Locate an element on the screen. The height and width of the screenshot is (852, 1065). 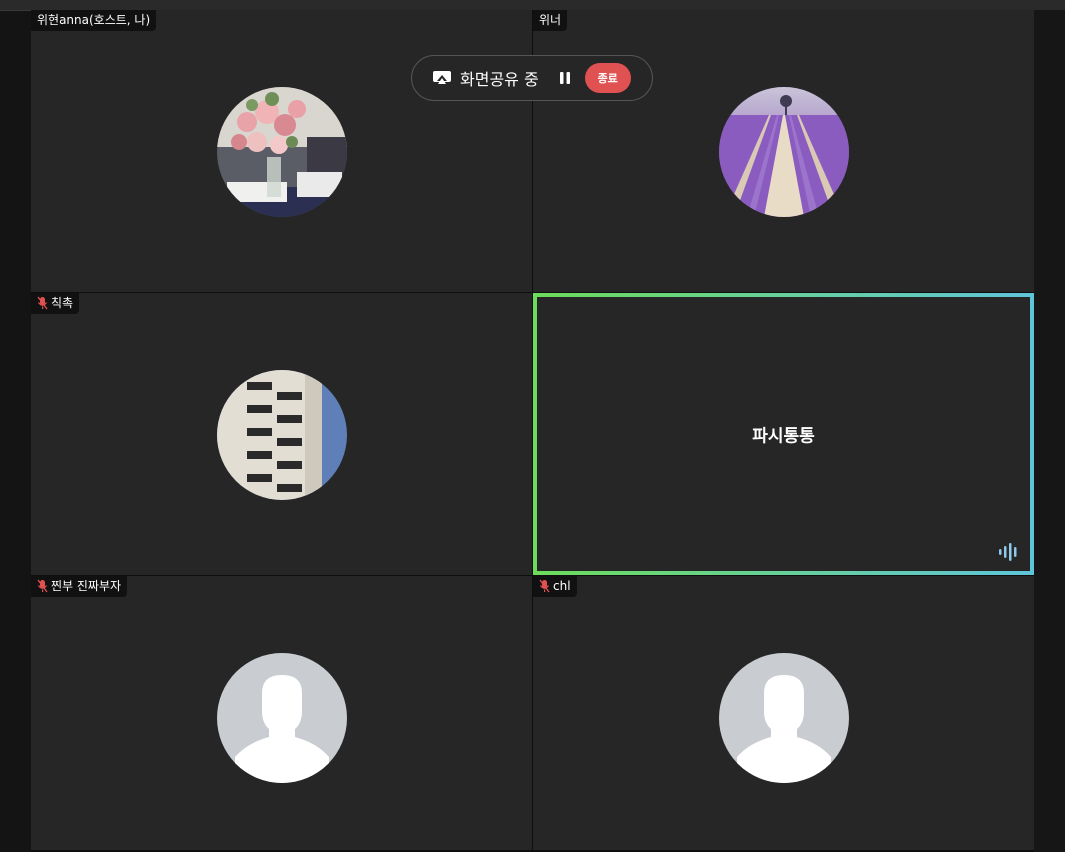
participant-name-tag: 찐부 진짜부자 is located at coordinates (79, 586).